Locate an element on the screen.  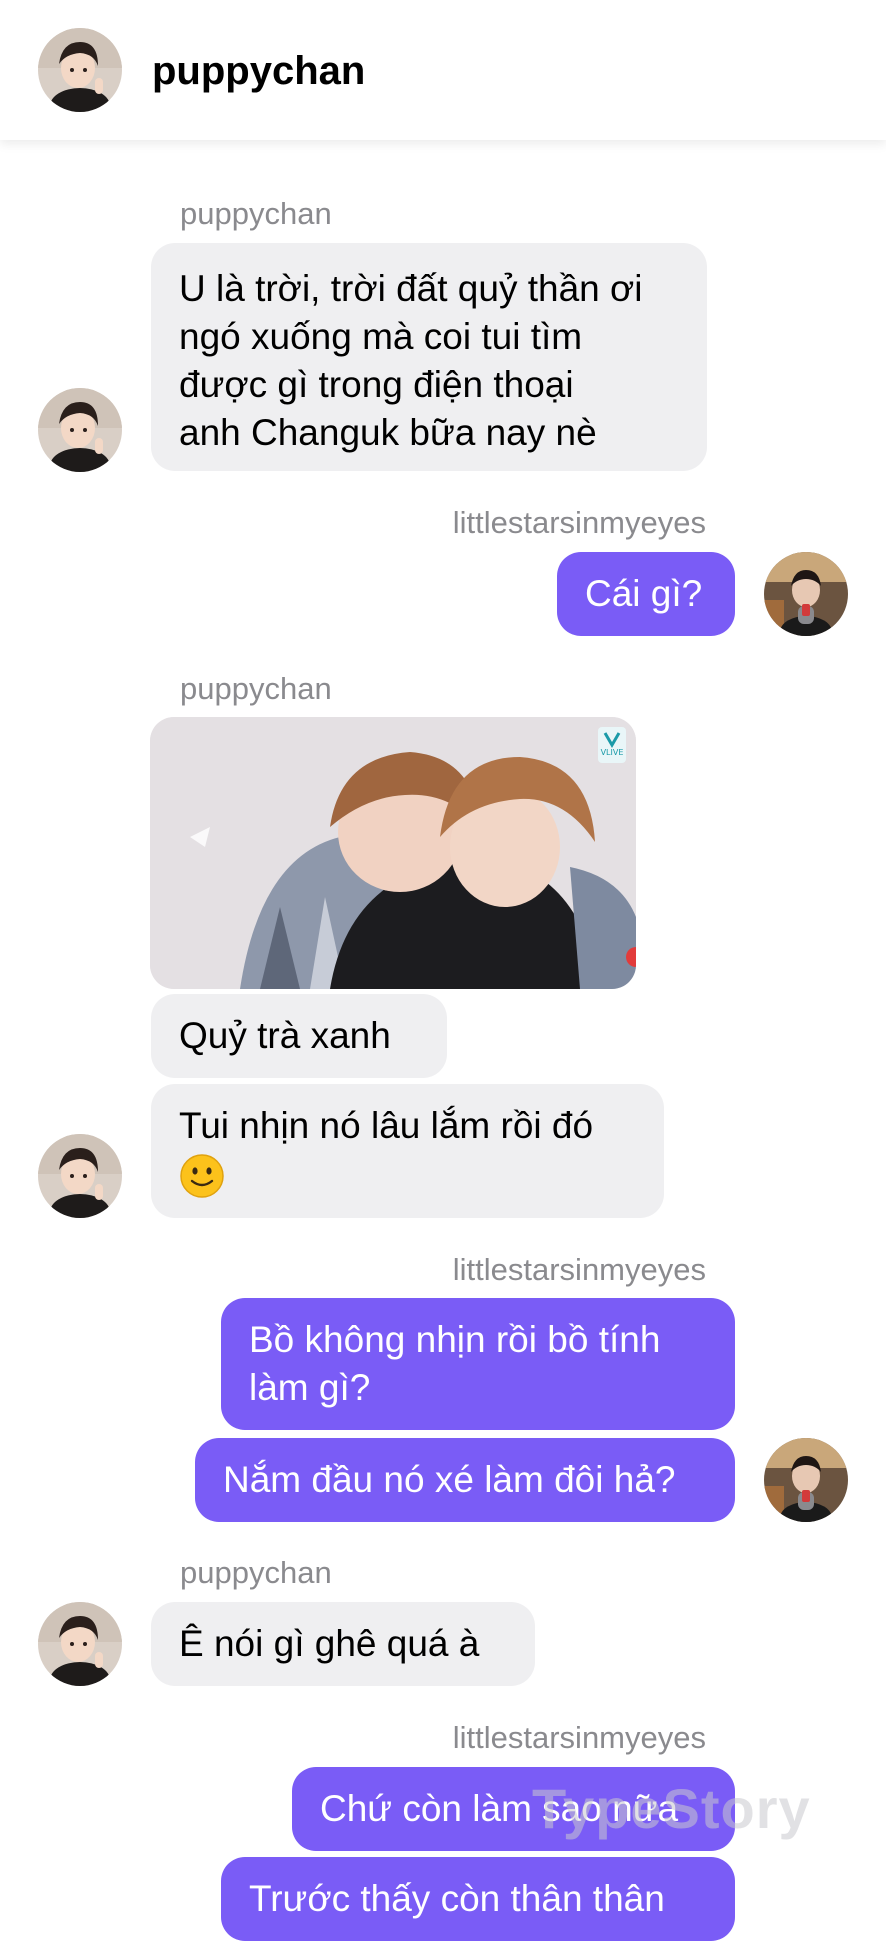
message-line: Tui nhịn nó lâu lắm rồi đó is located at coordinates (386, 1125).